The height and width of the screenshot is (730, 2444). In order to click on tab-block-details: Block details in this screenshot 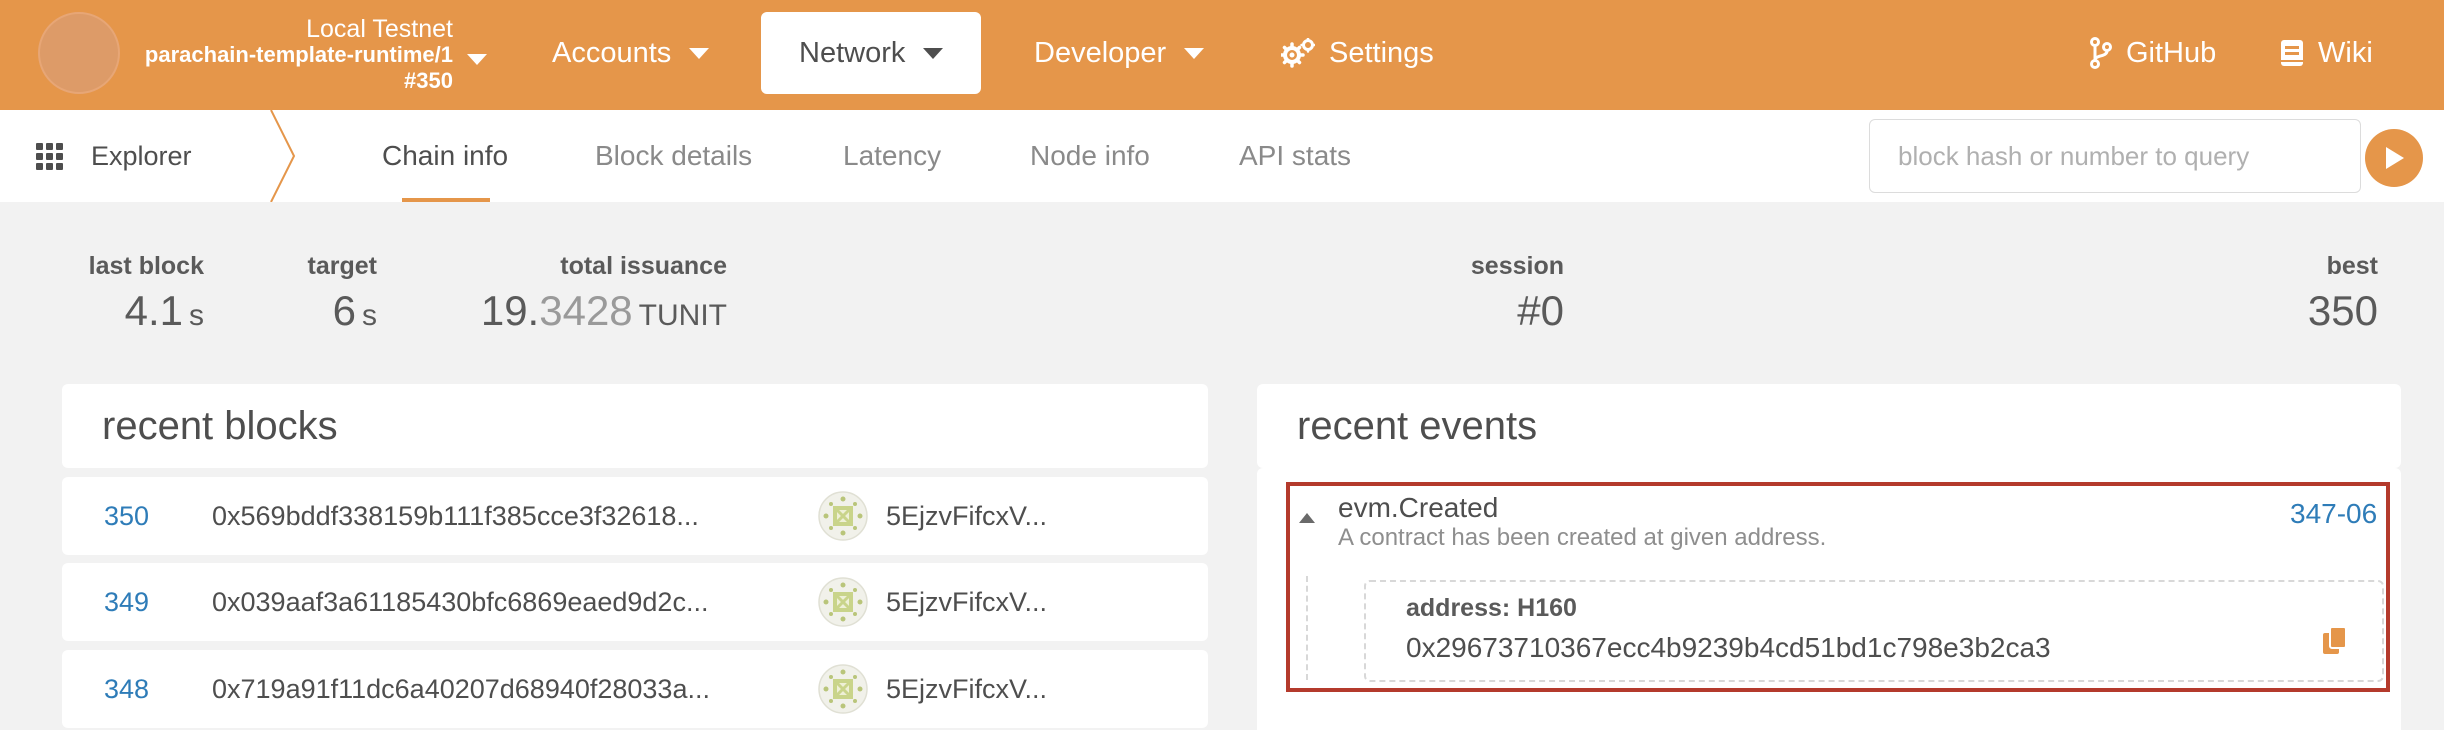, I will do `click(673, 156)`.